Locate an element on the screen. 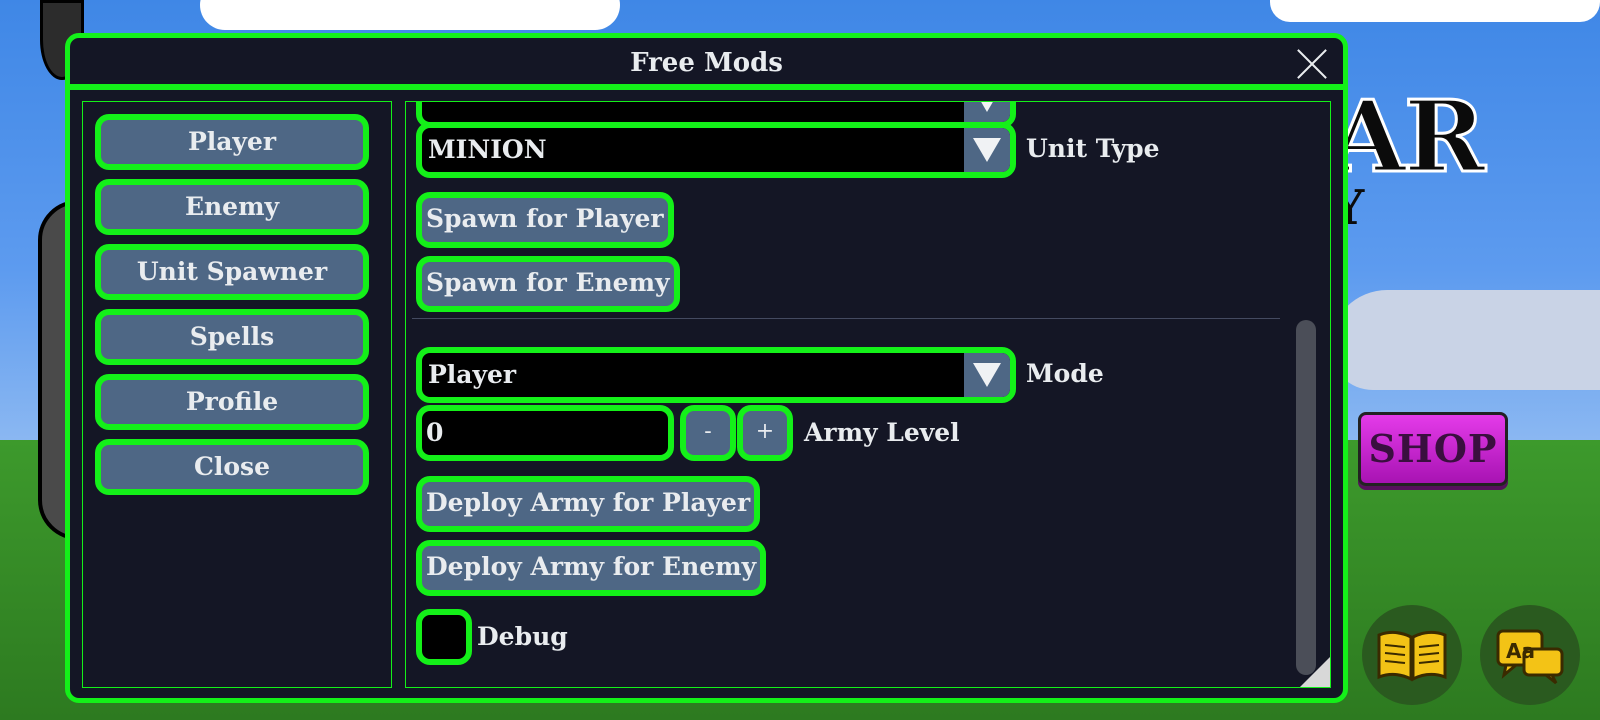 The image size is (1600, 720). language-button: Aa is located at coordinates (1530, 655).